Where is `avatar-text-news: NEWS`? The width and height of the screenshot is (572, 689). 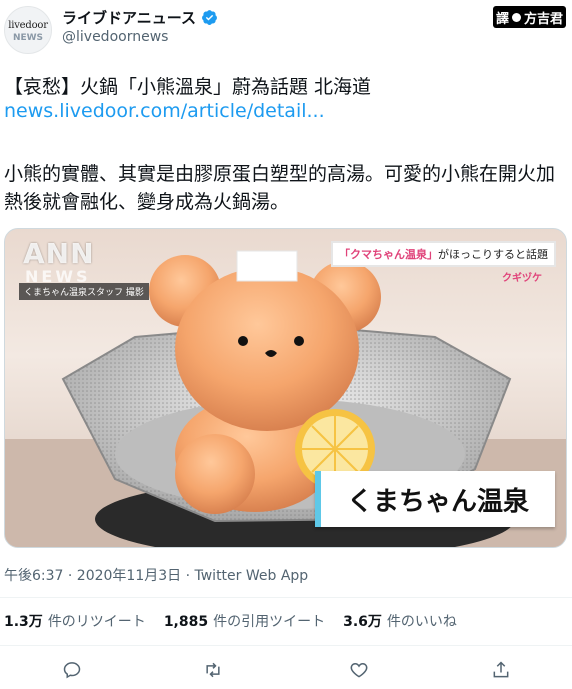
avatar-text-news: NEWS is located at coordinates (28, 38).